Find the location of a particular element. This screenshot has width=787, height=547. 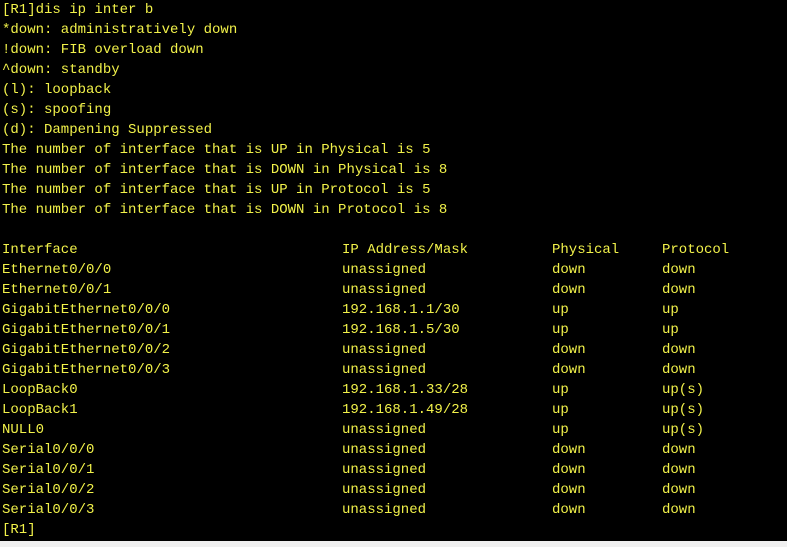

table-row: Serial0/0/3 unassigned down down is located at coordinates (349, 510).